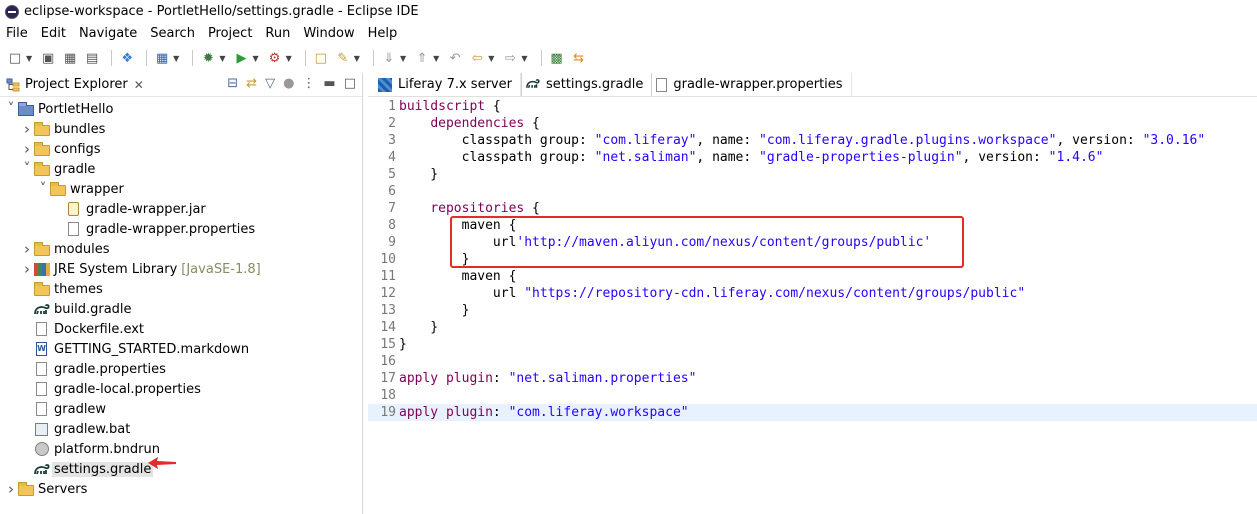 The height and width of the screenshot is (514, 1257). Describe the element at coordinates (812, 208) in the screenshot. I see `code-line: 7 repositories {` at that location.